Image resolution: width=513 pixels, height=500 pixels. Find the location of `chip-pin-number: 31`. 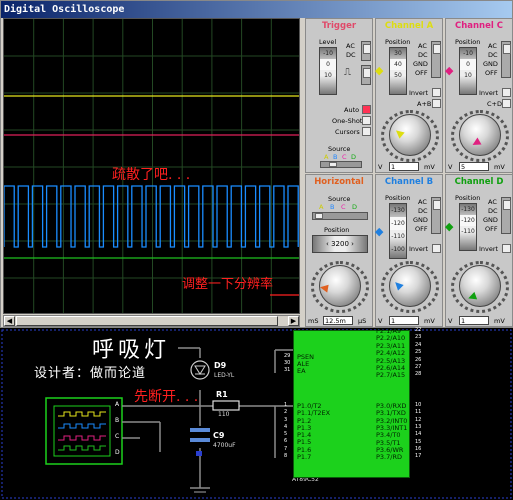

chip-pin-number: 31 is located at coordinates (287, 370).